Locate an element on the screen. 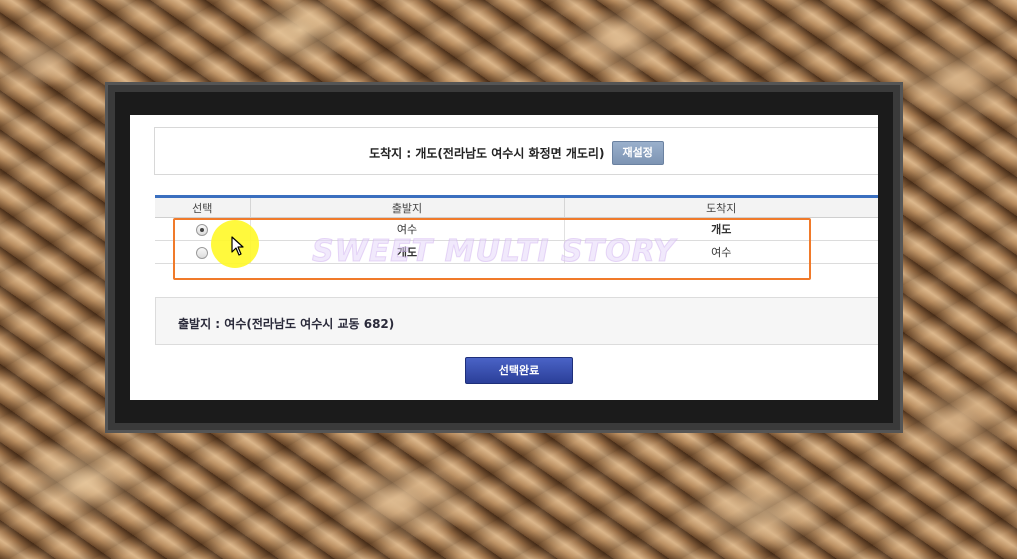  destination-label: 도착지 : 개도(전라남도 여수시 화정면 개도리) is located at coordinates (487, 153).